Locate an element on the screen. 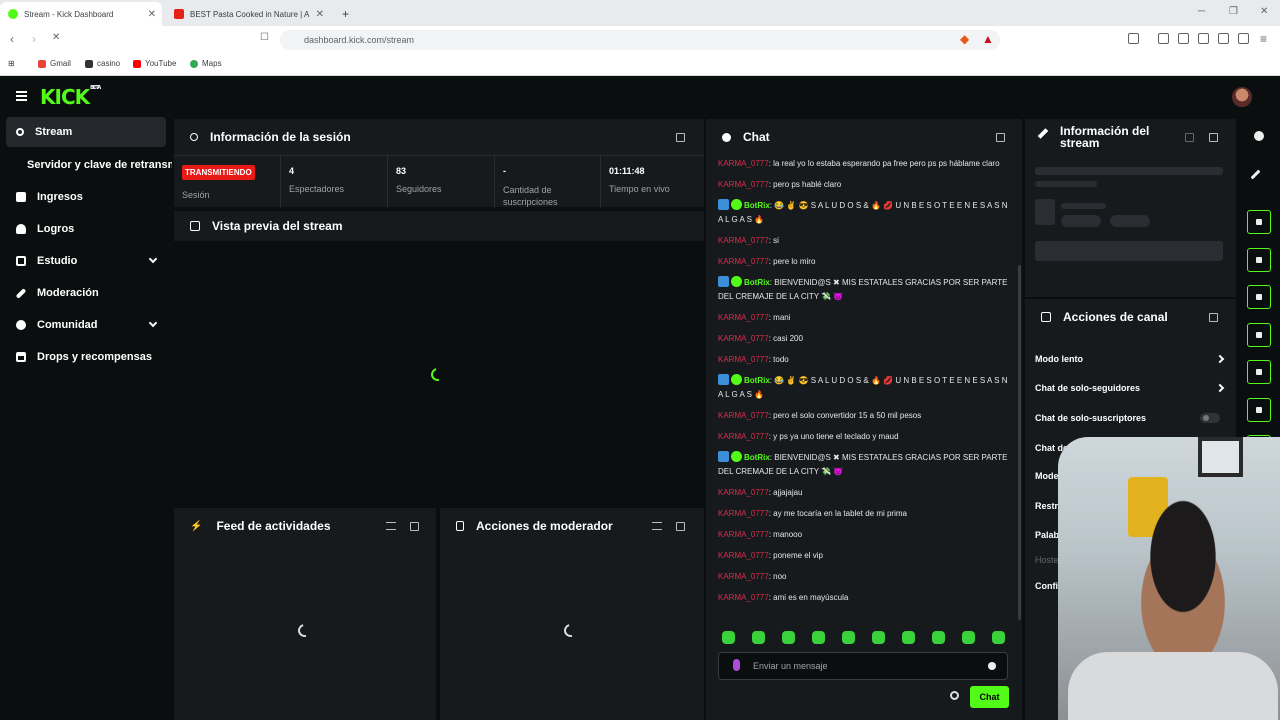 This screenshot has height=720, width=1280. close-window-icon: ✕ is located at coordinates (1264, 11).